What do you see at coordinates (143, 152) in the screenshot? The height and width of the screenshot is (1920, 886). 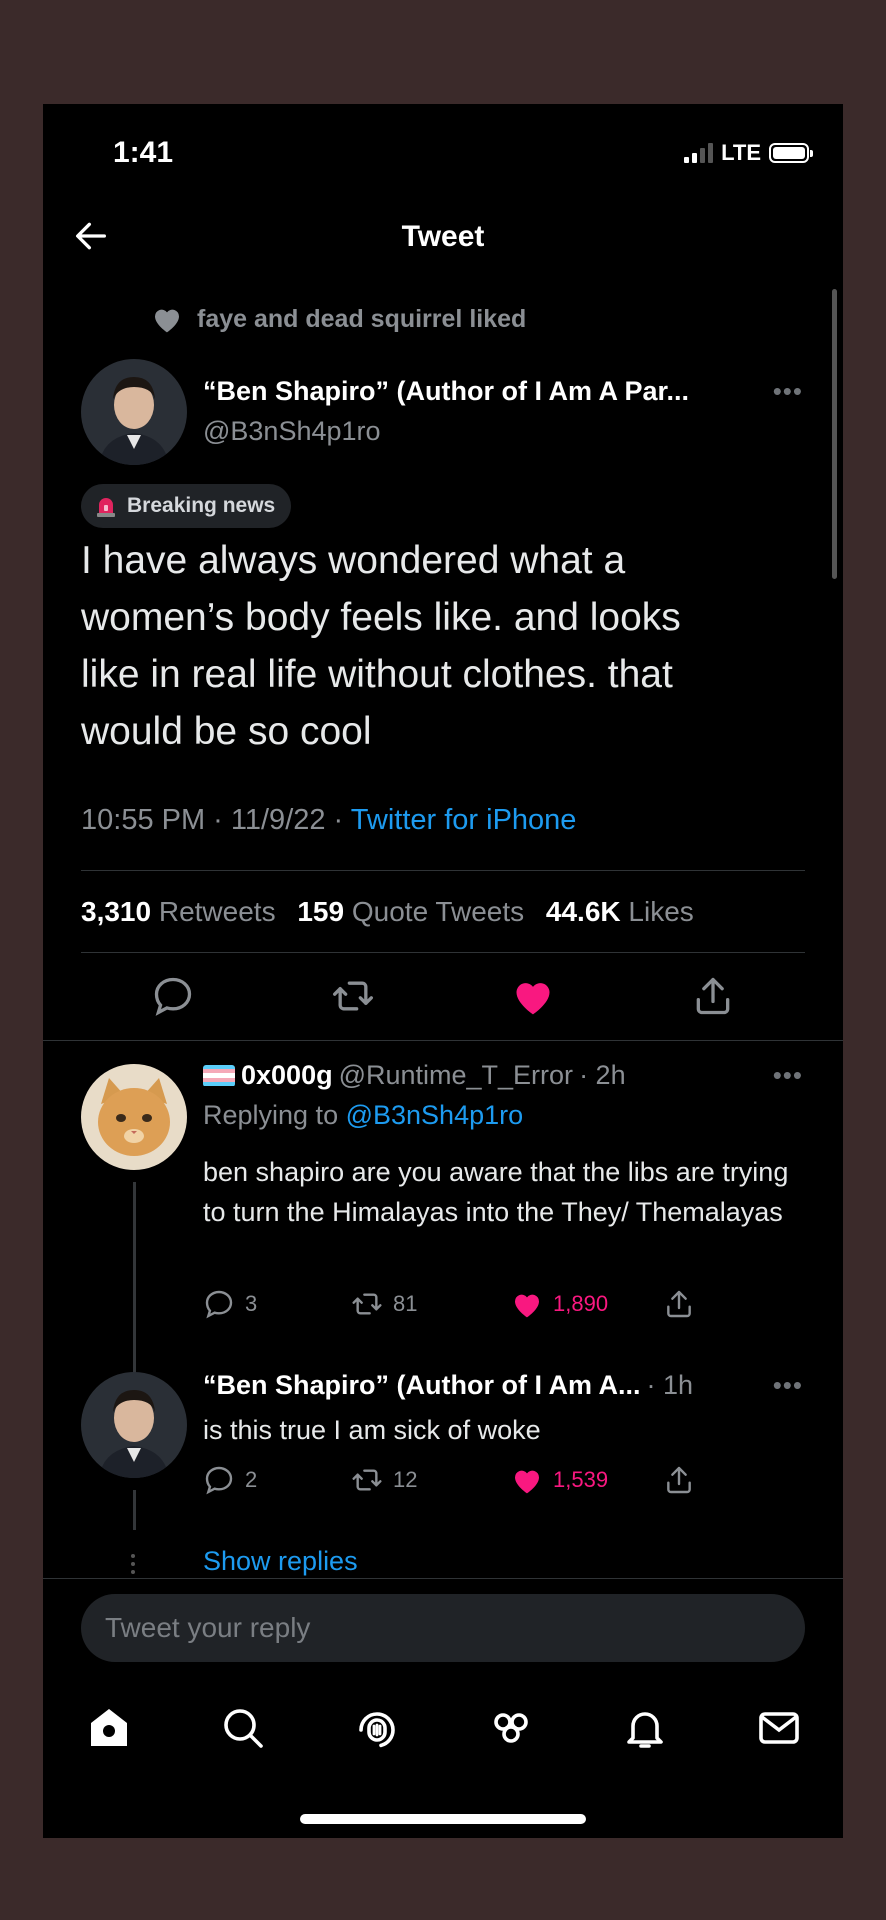 I see `status-time: 1:41` at bounding box center [143, 152].